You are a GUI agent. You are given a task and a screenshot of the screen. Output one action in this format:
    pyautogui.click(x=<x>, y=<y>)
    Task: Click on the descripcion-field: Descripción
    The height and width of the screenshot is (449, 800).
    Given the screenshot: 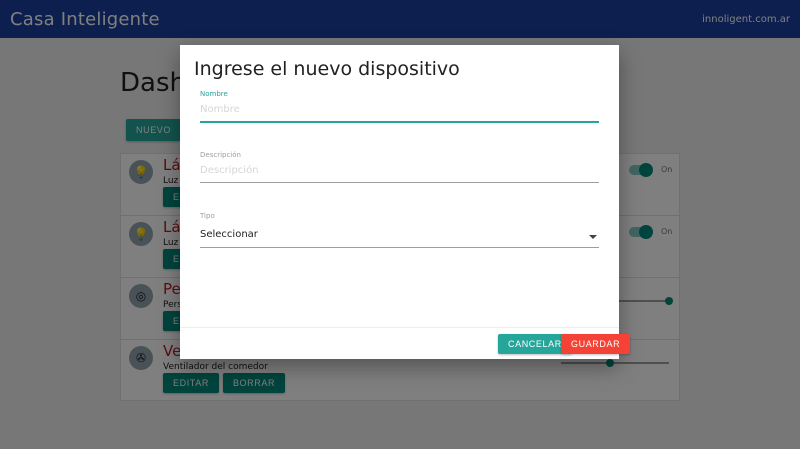 What is the action you would take?
    pyautogui.click(x=399, y=167)
    